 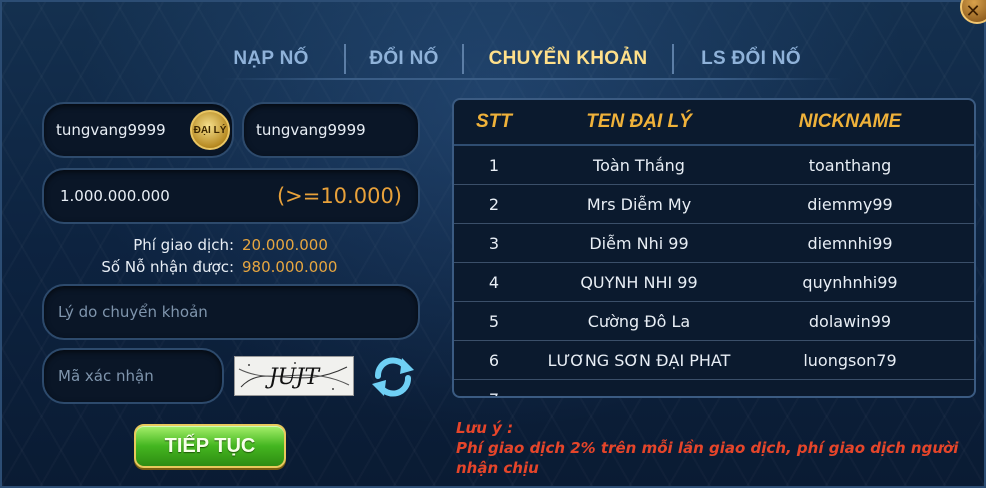 I want to click on row-stt: 3, so click(x=494, y=243).